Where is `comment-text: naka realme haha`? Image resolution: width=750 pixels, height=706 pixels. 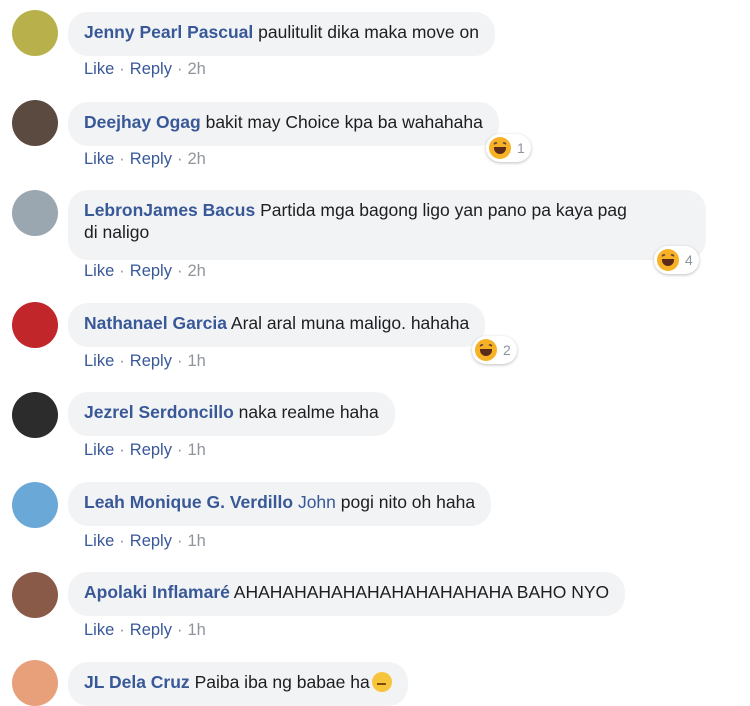 comment-text: naka realme haha is located at coordinates (308, 412).